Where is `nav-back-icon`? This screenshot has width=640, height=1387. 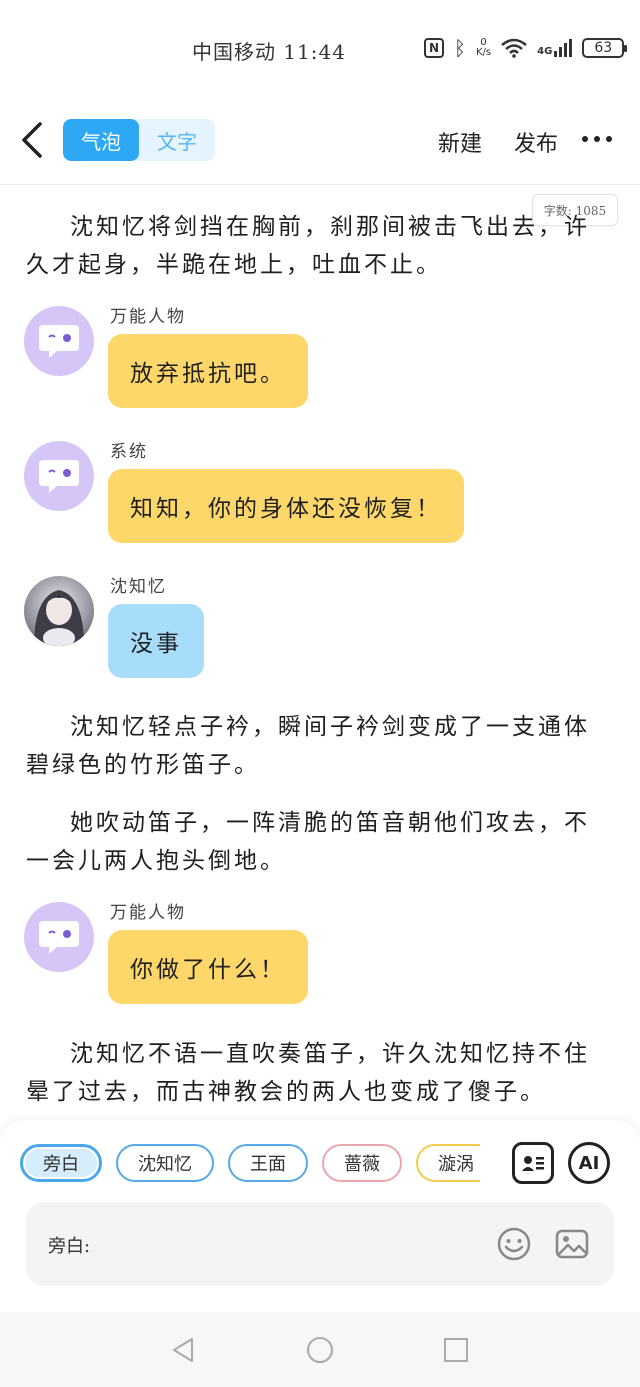 nav-back-icon is located at coordinates (184, 1350).